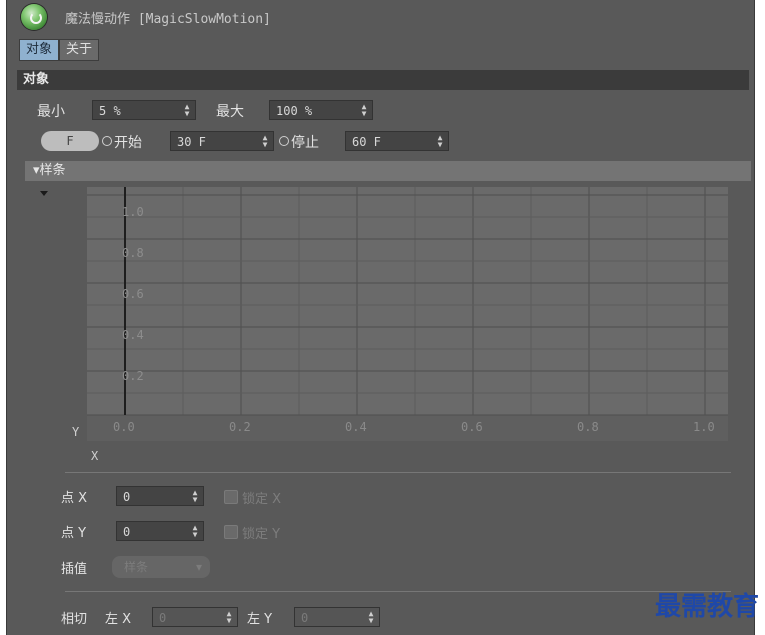  Describe the element at coordinates (397, 141) in the screenshot. I see `stop-field: 60 F ▲ ▼` at that location.